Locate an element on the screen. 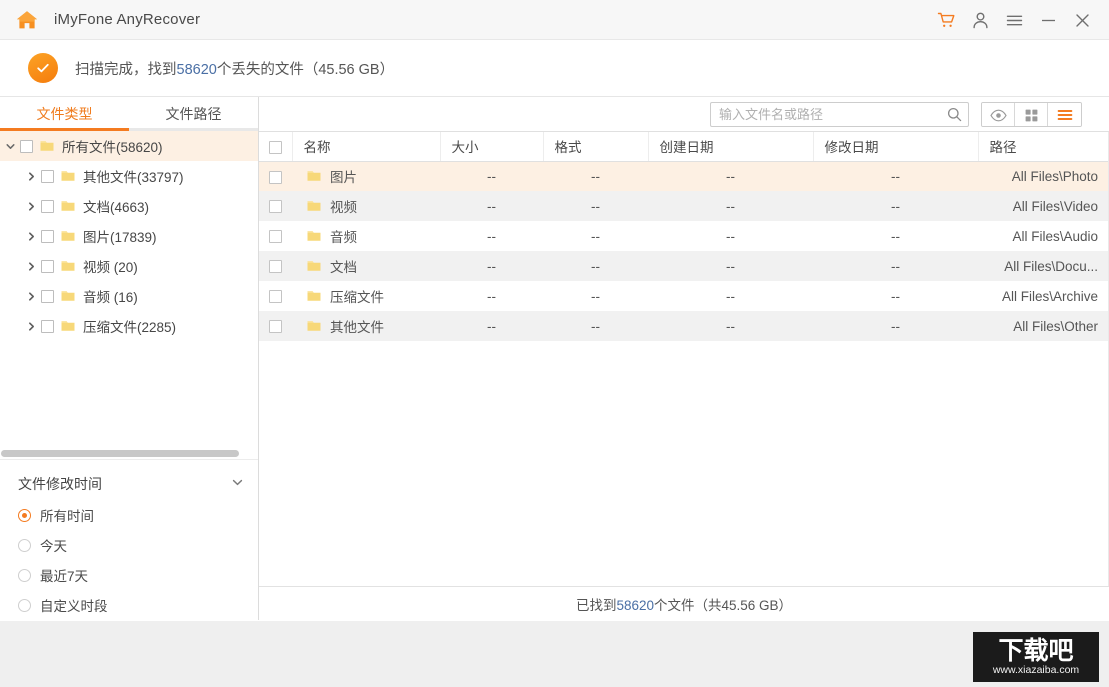 This screenshot has width=1109, height=687. tree-item-label: 图片(17839) is located at coordinates (120, 237).